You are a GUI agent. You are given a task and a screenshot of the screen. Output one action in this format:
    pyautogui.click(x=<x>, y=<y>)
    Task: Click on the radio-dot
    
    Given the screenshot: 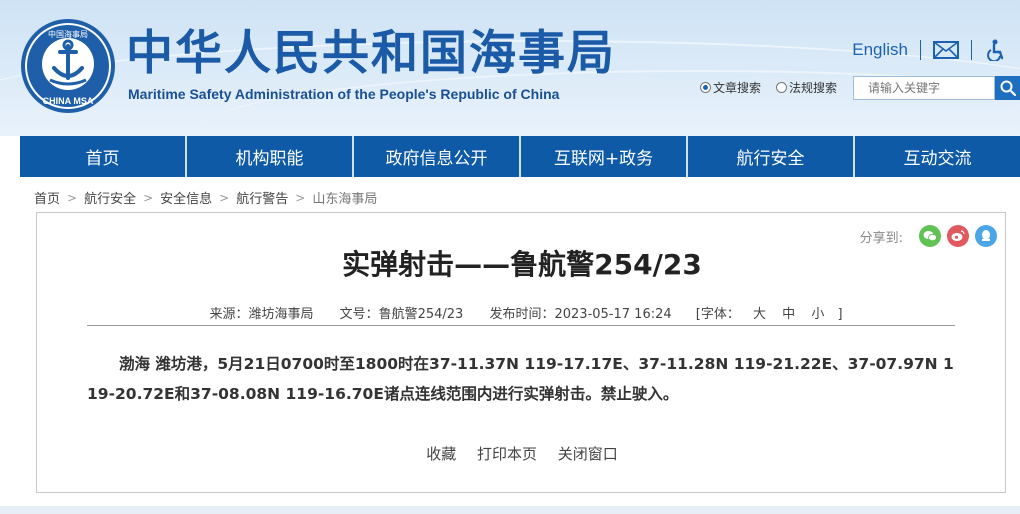 What is the action you would take?
    pyautogui.click(x=781, y=87)
    